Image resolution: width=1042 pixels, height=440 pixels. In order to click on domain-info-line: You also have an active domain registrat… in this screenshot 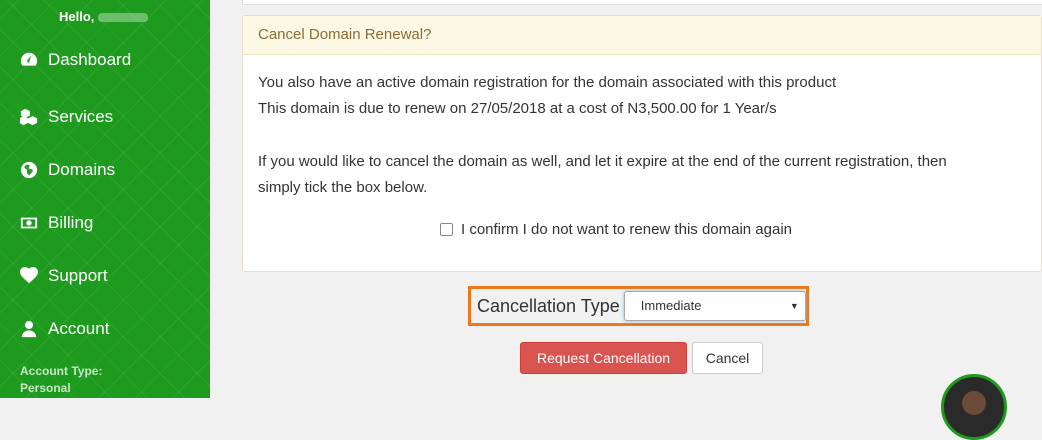, I will do `click(547, 82)`.